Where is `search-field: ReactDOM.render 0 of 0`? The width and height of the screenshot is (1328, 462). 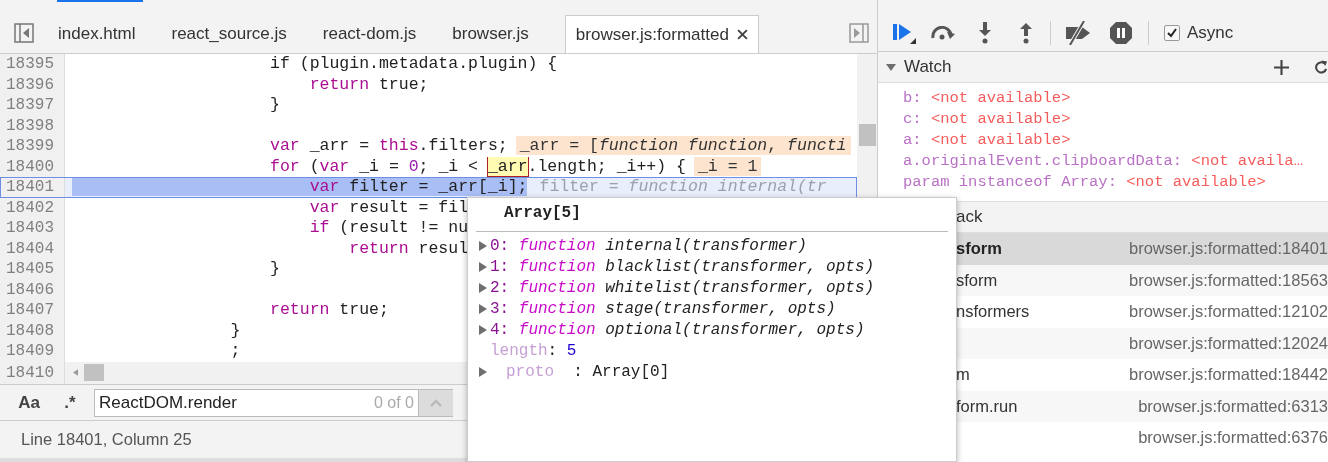
search-field: ReactDOM.render 0 of 0 is located at coordinates (256, 402).